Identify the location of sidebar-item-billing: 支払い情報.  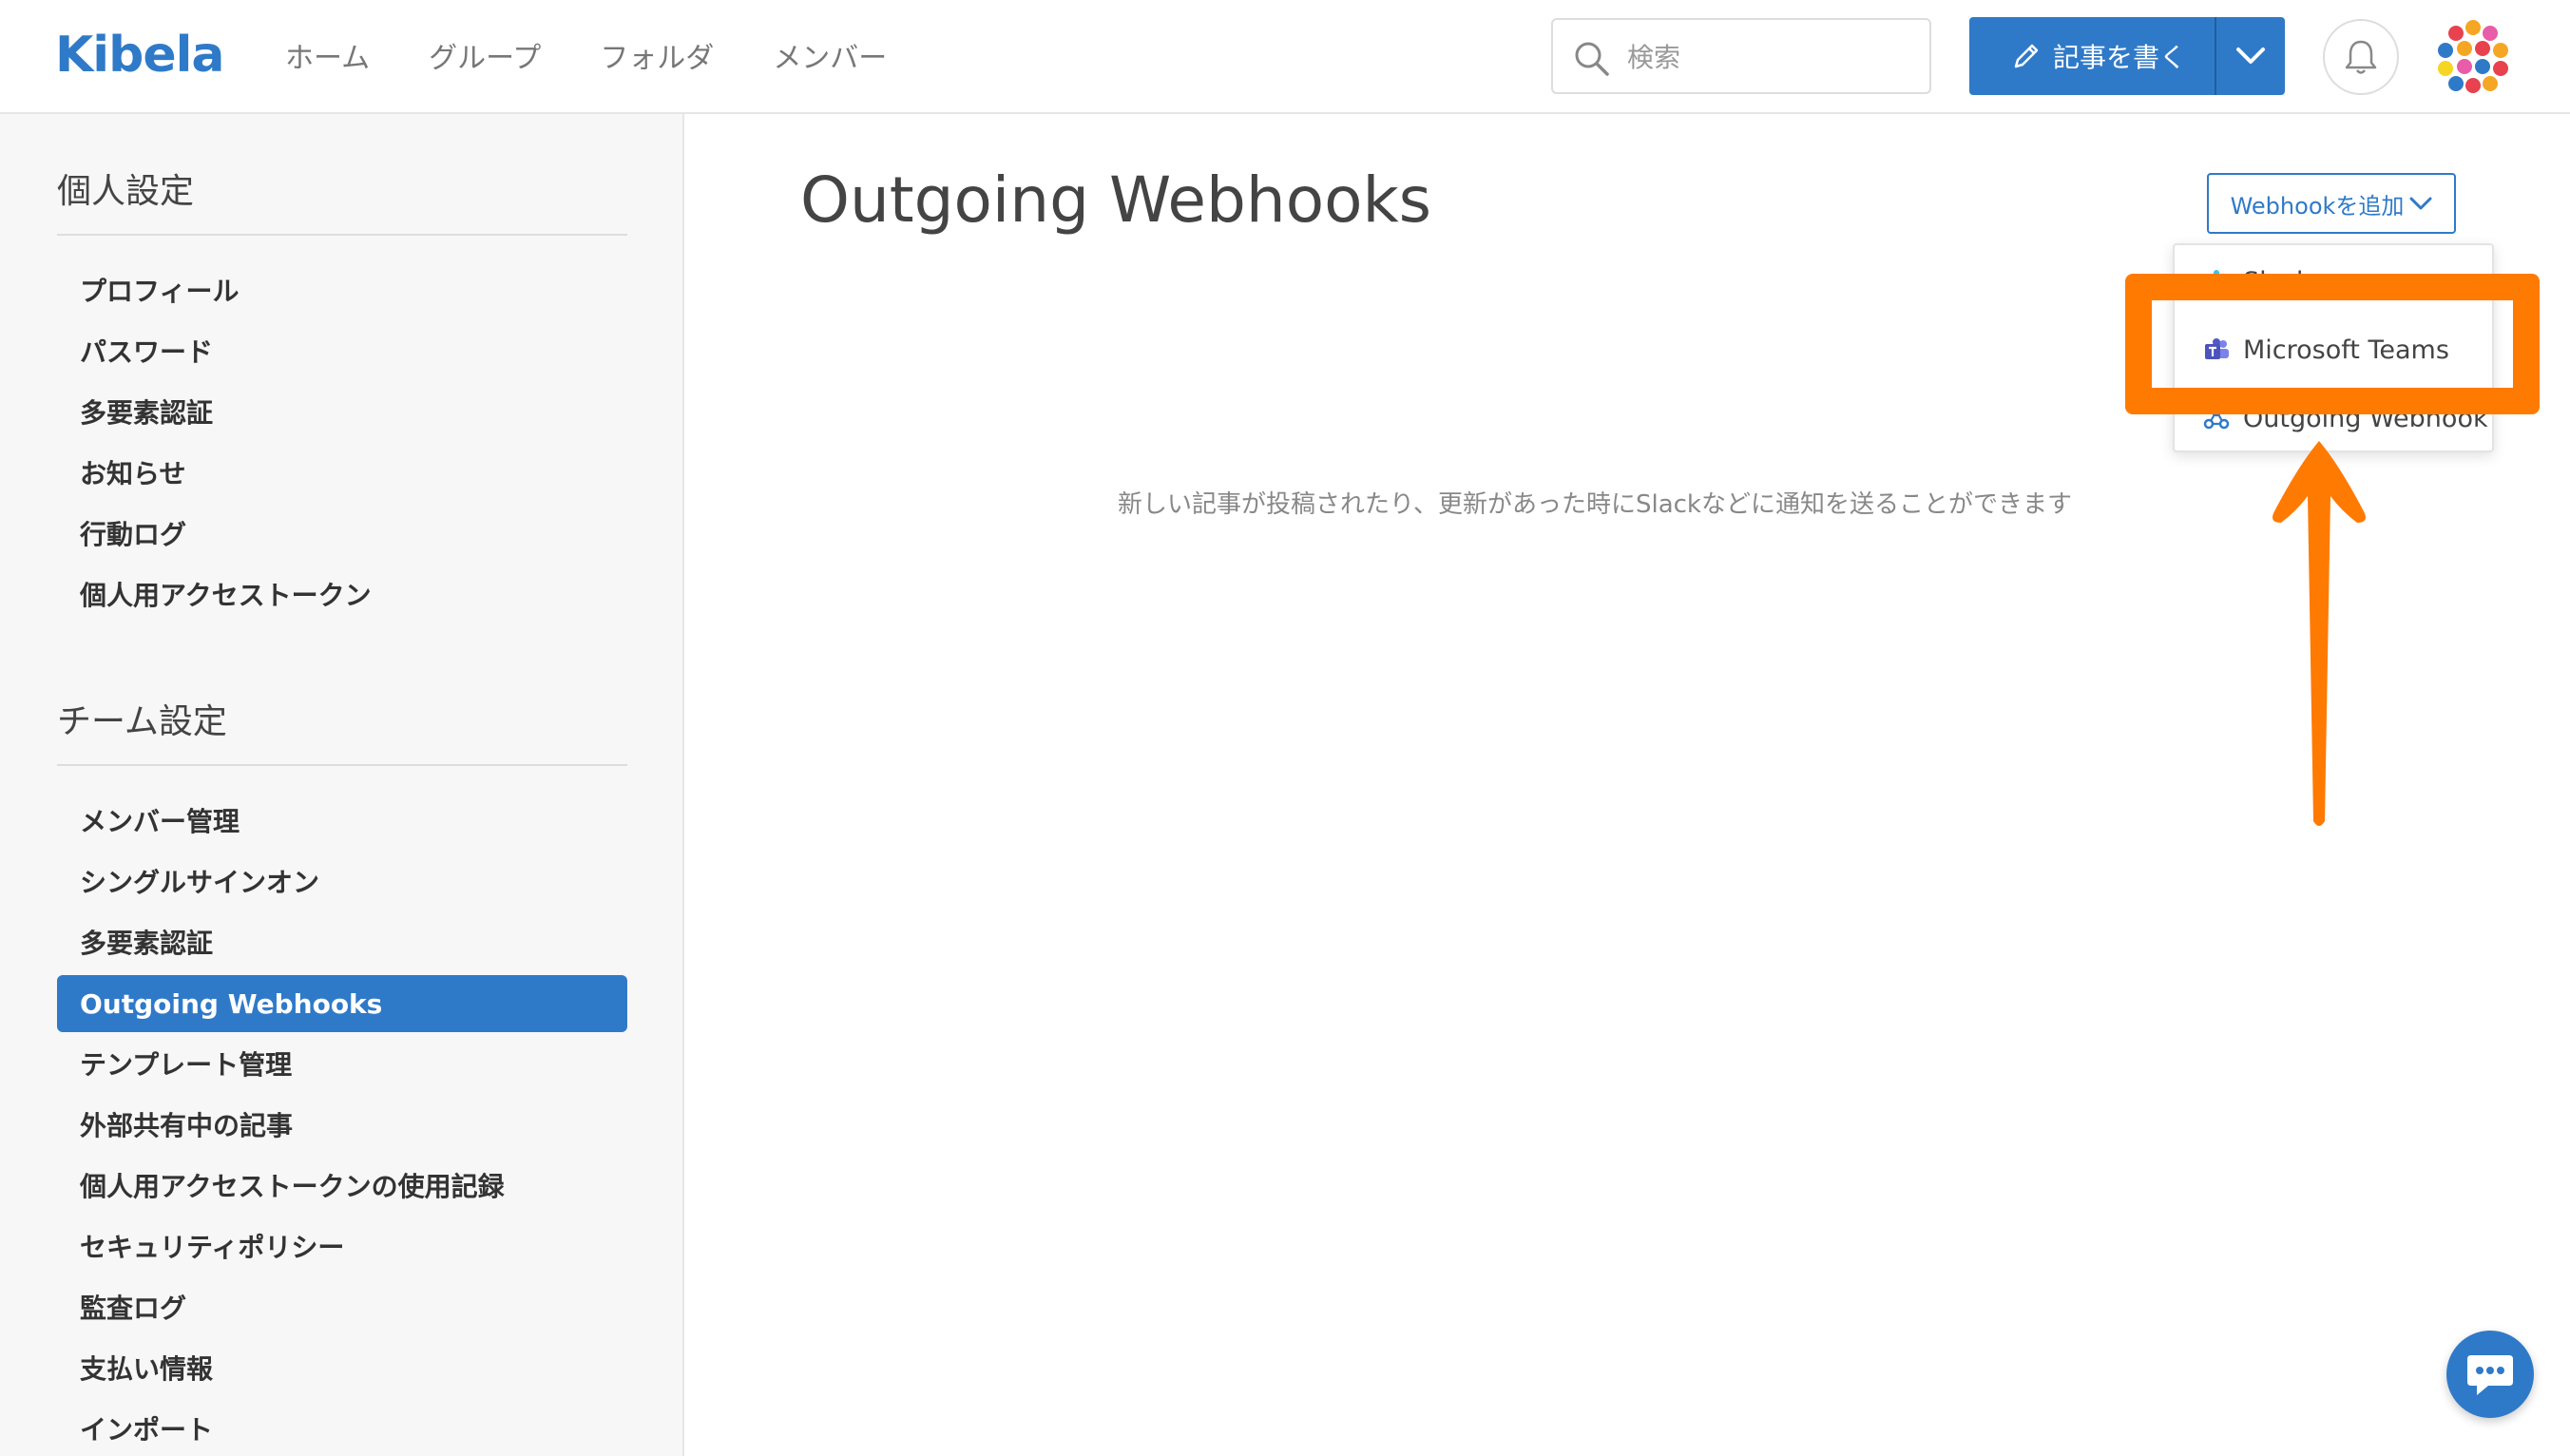
(342, 1367).